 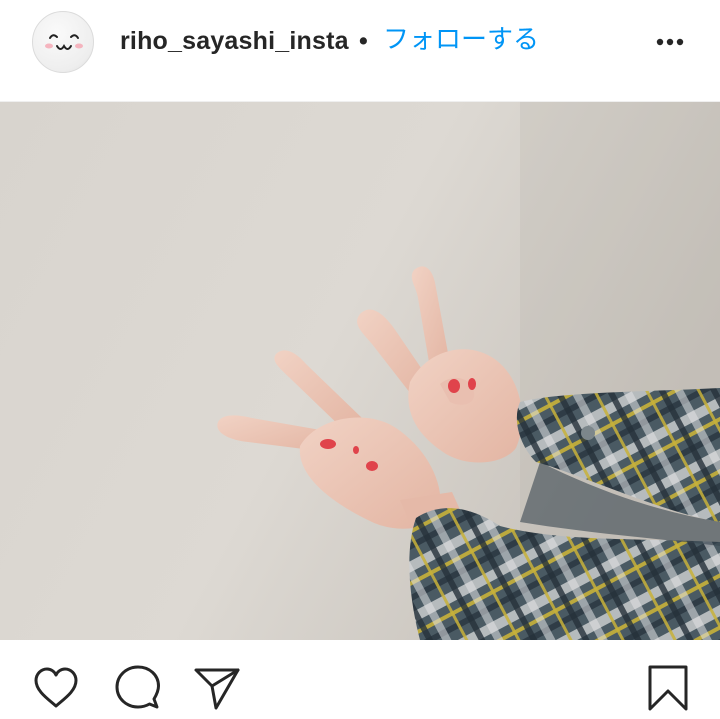 I want to click on smiley-face-avatar-icon, so click(x=64, y=42).